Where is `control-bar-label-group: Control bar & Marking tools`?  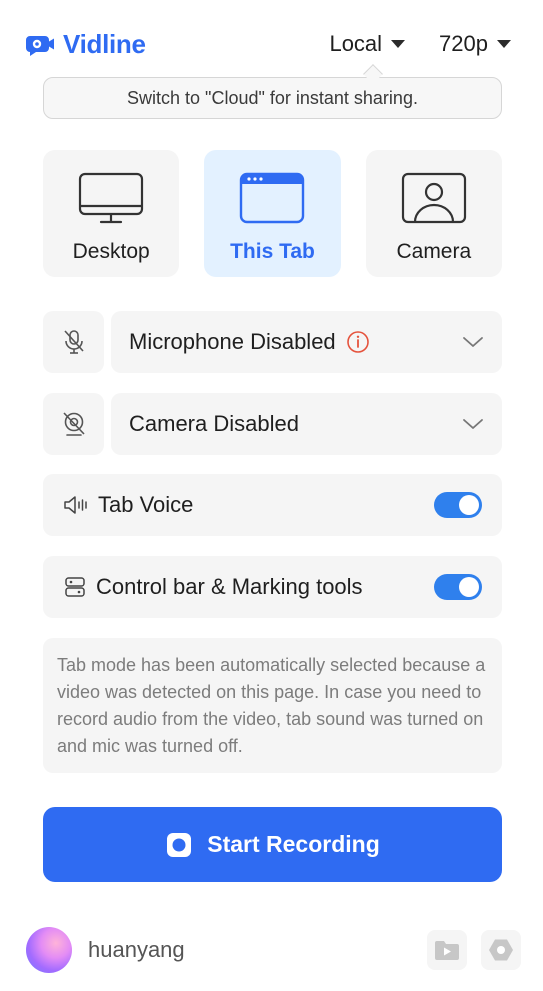 control-bar-label-group: Control bar & Marking tools is located at coordinates (213, 587).